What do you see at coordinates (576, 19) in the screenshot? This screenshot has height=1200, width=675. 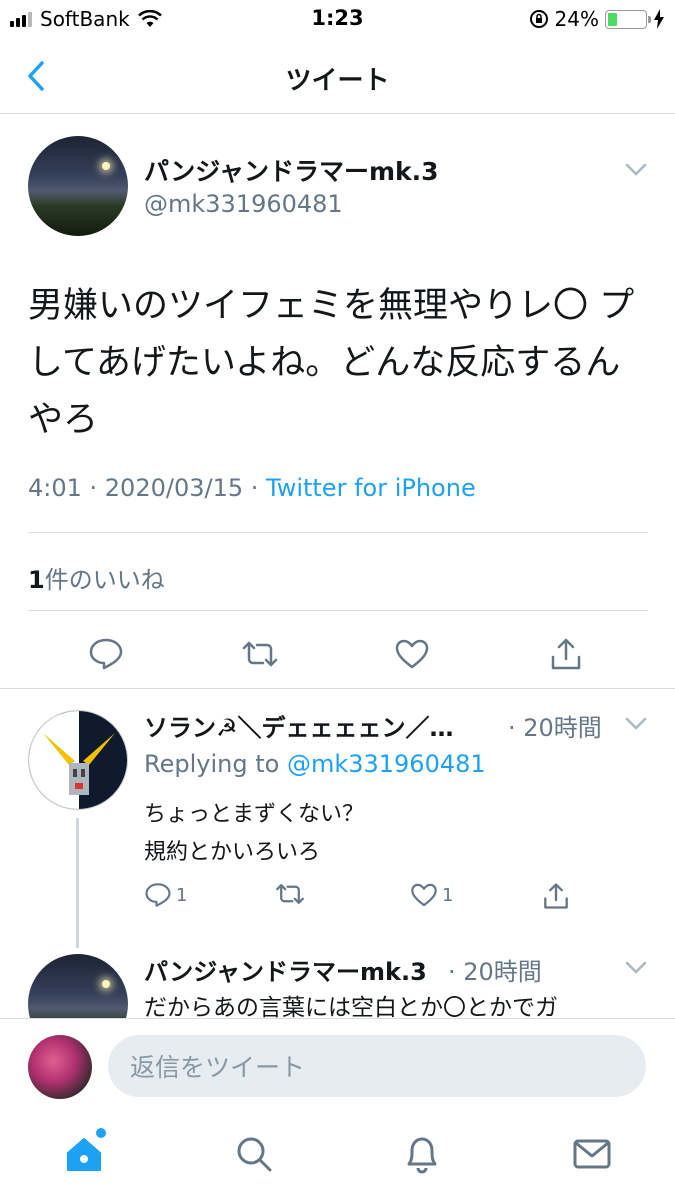 I see `battery-percent: 24%` at bounding box center [576, 19].